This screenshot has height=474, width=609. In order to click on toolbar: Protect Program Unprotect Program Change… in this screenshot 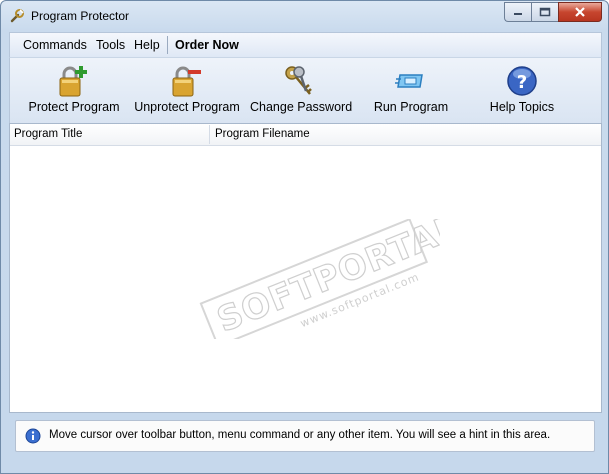, I will do `click(305, 91)`.